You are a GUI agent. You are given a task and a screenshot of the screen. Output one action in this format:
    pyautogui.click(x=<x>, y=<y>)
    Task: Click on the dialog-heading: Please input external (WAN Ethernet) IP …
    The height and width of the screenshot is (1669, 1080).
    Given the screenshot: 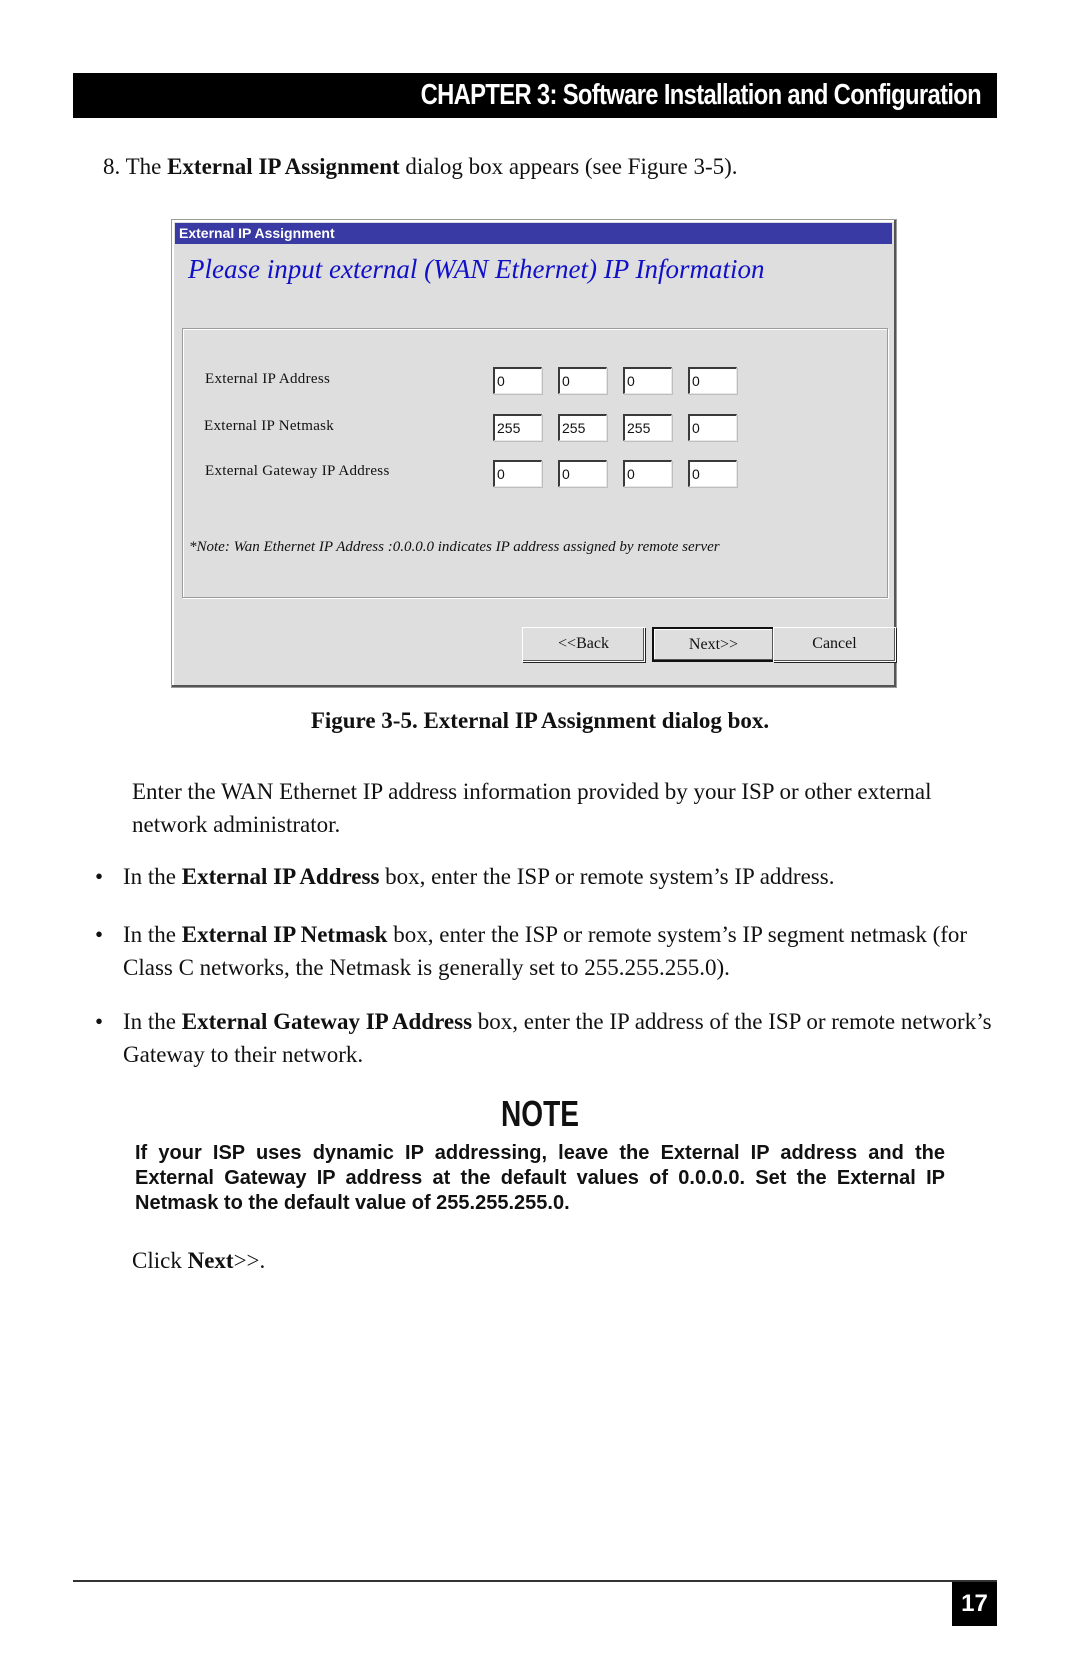 What is the action you would take?
    pyautogui.click(x=476, y=269)
    